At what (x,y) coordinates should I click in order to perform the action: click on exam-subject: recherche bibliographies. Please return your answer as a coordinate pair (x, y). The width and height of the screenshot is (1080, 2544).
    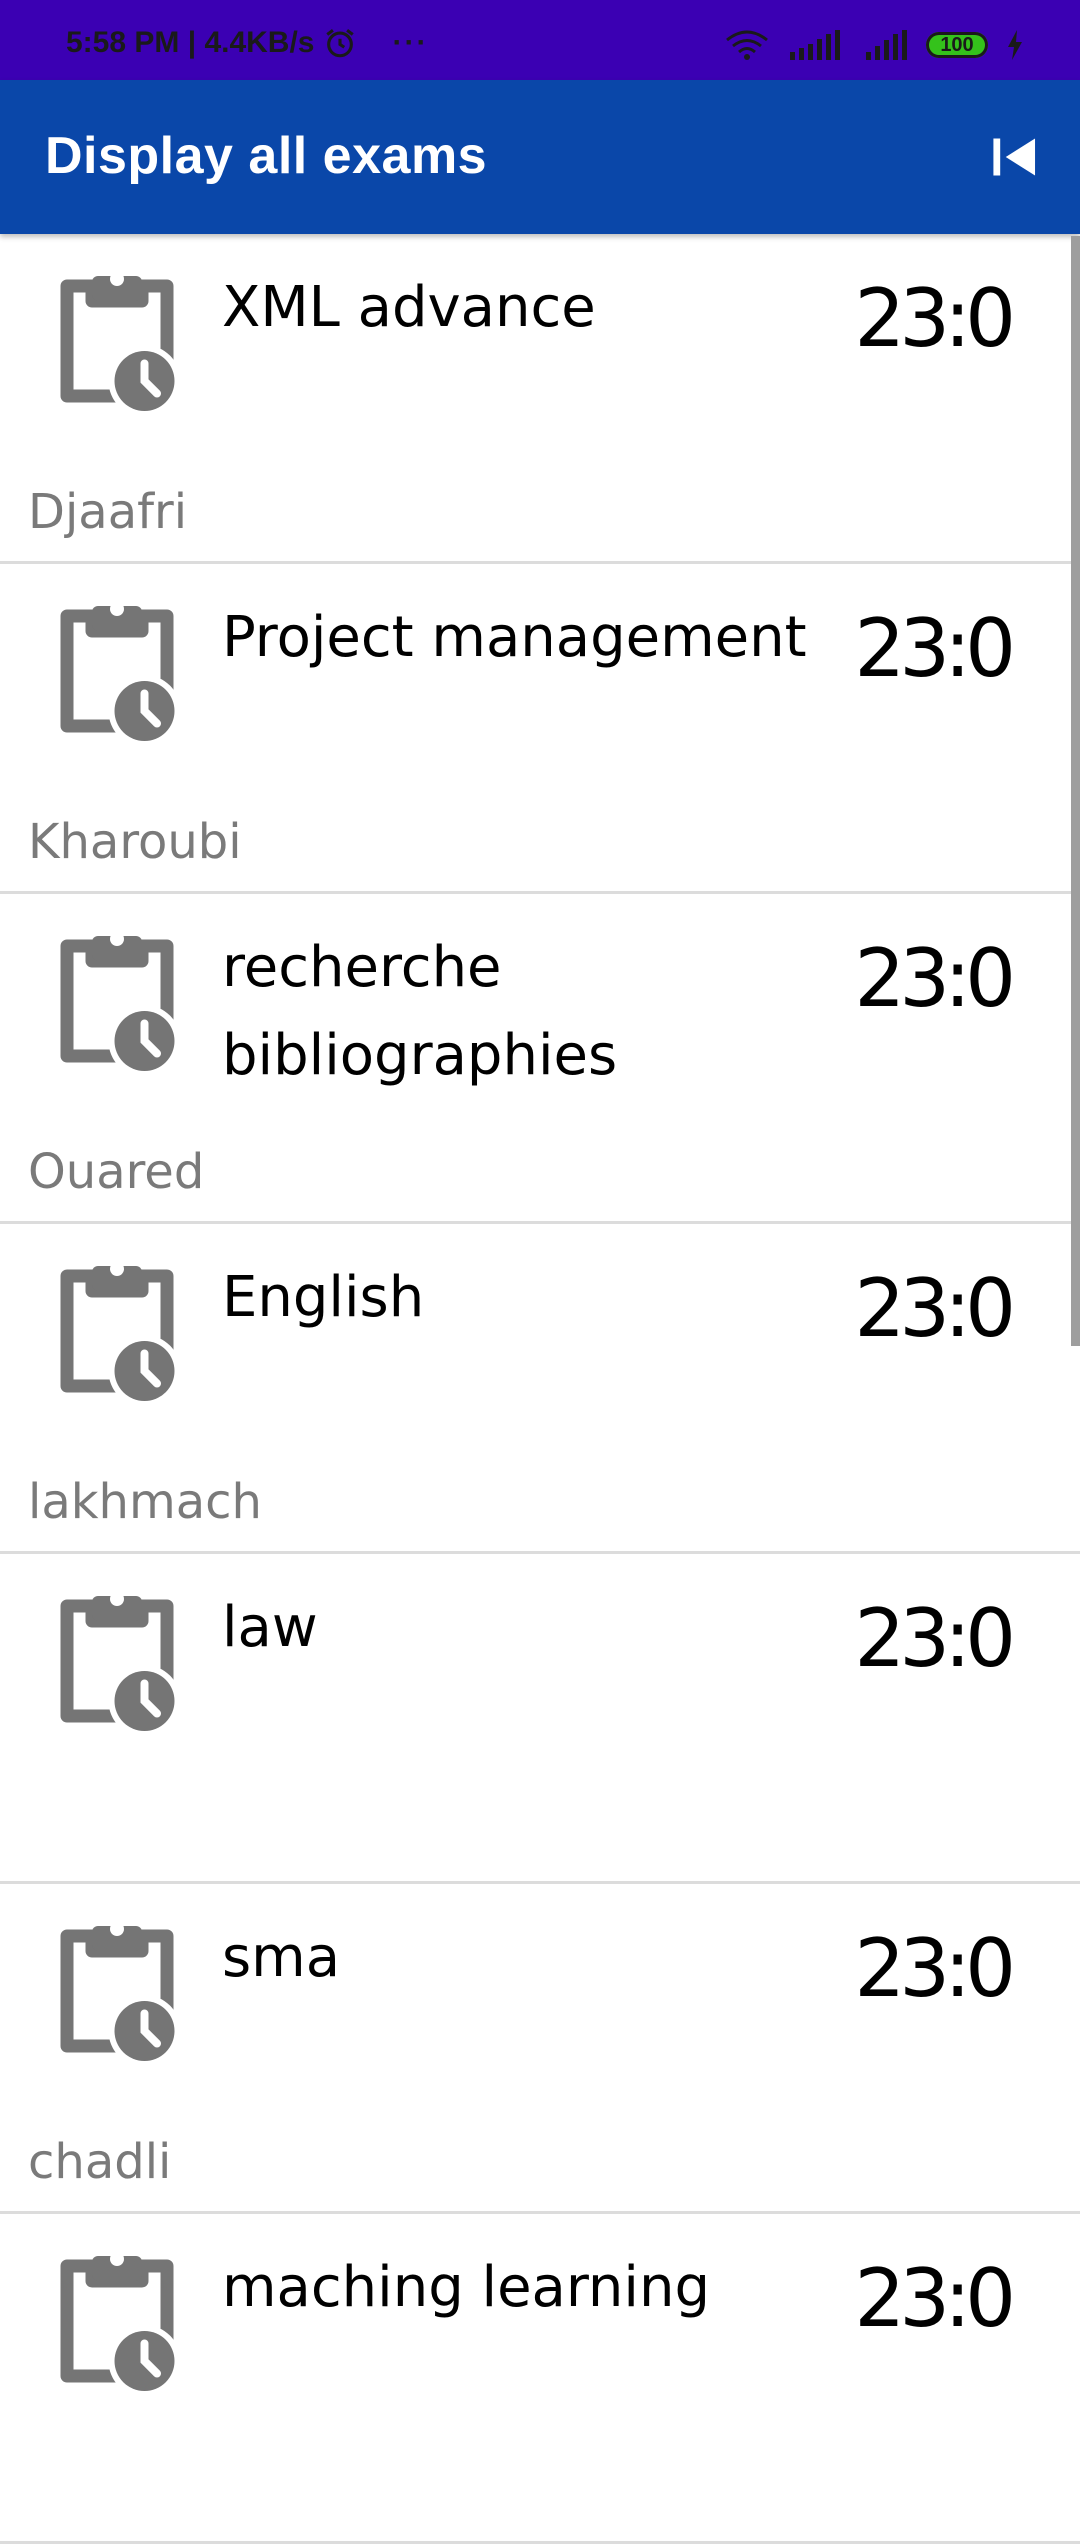
    Looking at the image, I should click on (420, 1011).